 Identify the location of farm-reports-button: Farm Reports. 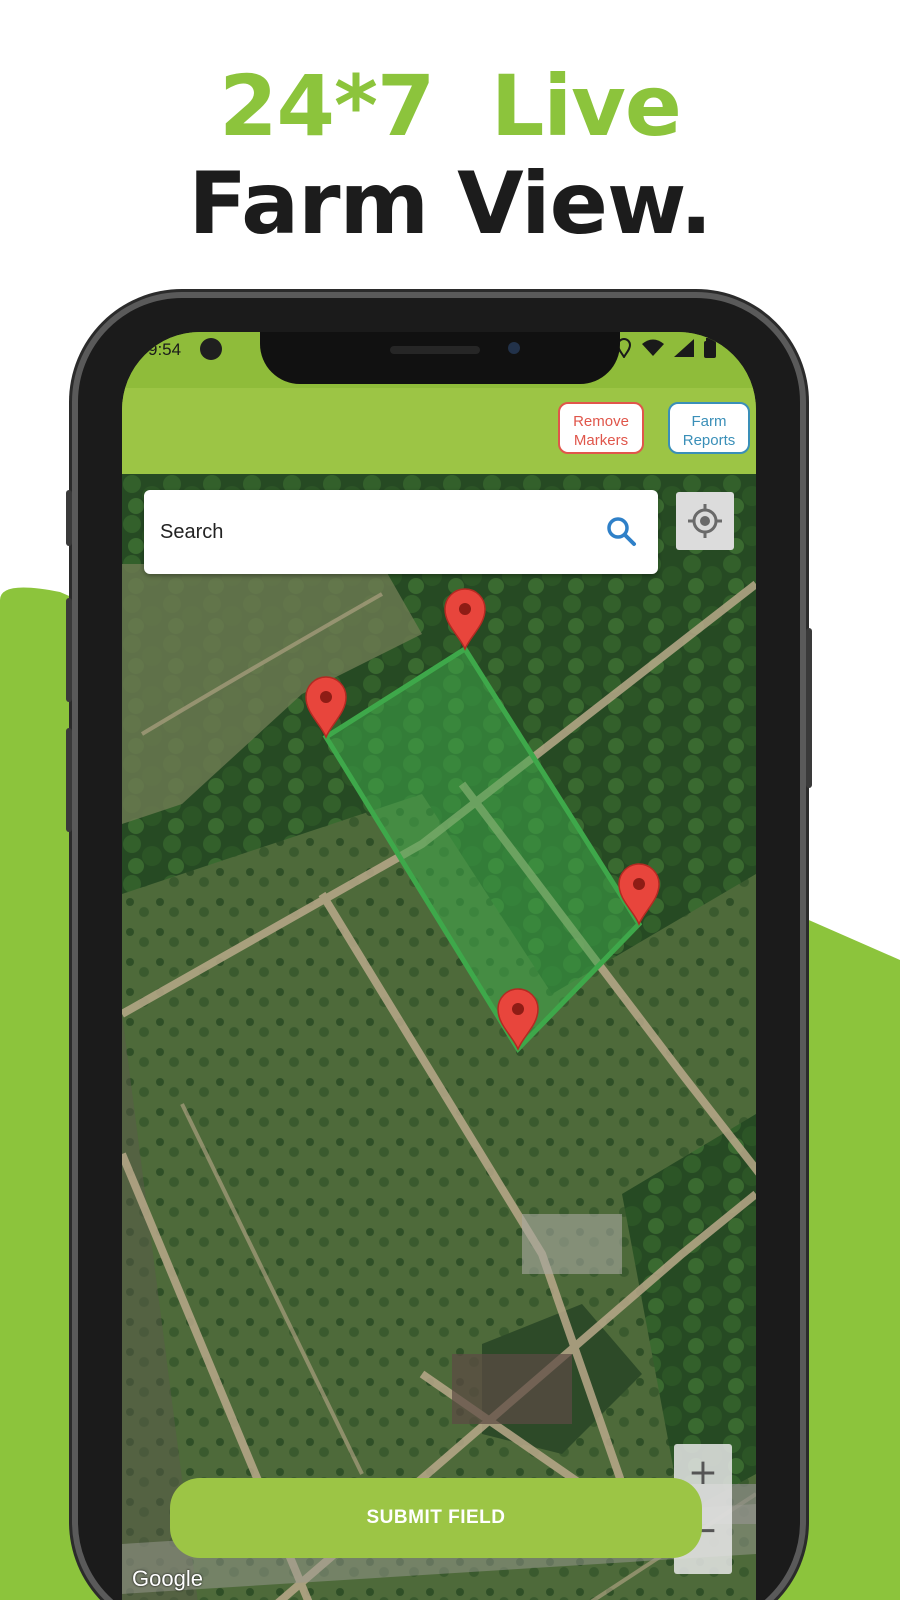
(709, 428).